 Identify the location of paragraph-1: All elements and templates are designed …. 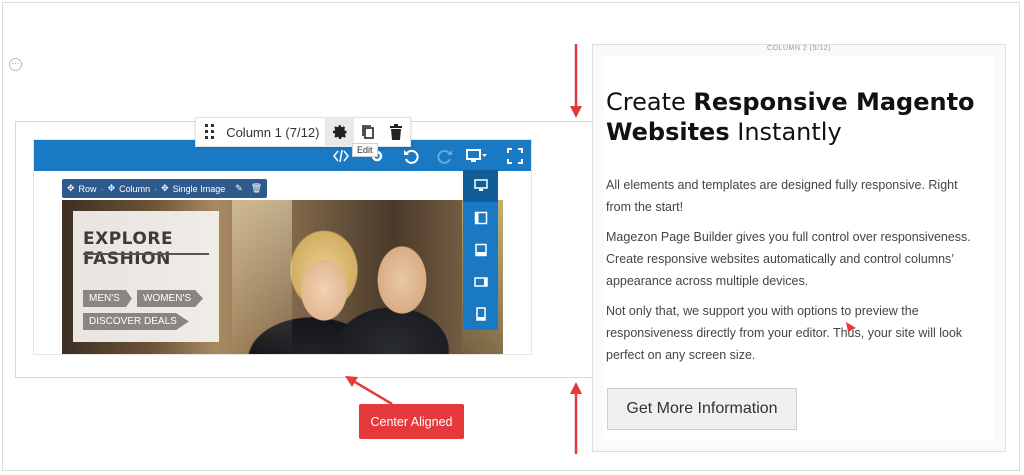
(782, 196).